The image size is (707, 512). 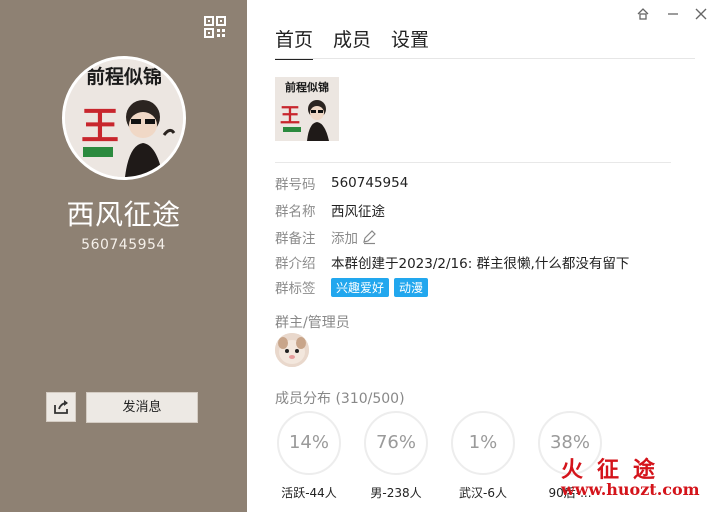 What do you see at coordinates (480, 264) in the screenshot?
I see `intro-value: 本群创建于2023/2/16: 群主很懒,什么都没有留下` at bounding box center [480, 264].